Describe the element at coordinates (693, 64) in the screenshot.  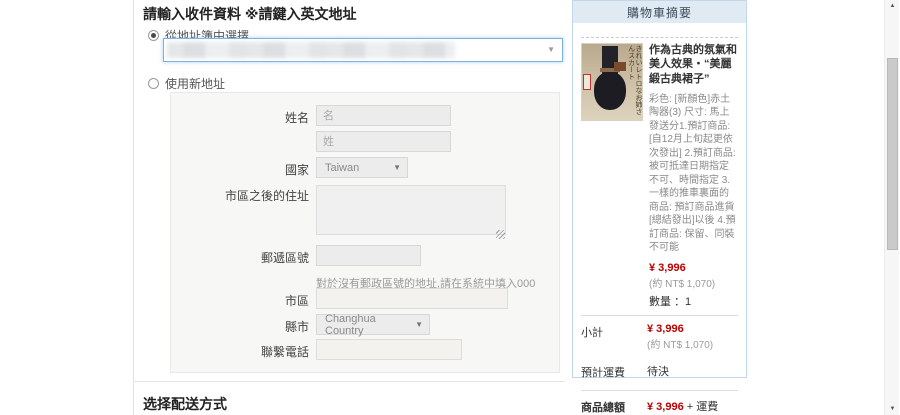
I see `product-name: 作為古典的氛氣和美人效果・“美麗緞古典裙子”` at that location.